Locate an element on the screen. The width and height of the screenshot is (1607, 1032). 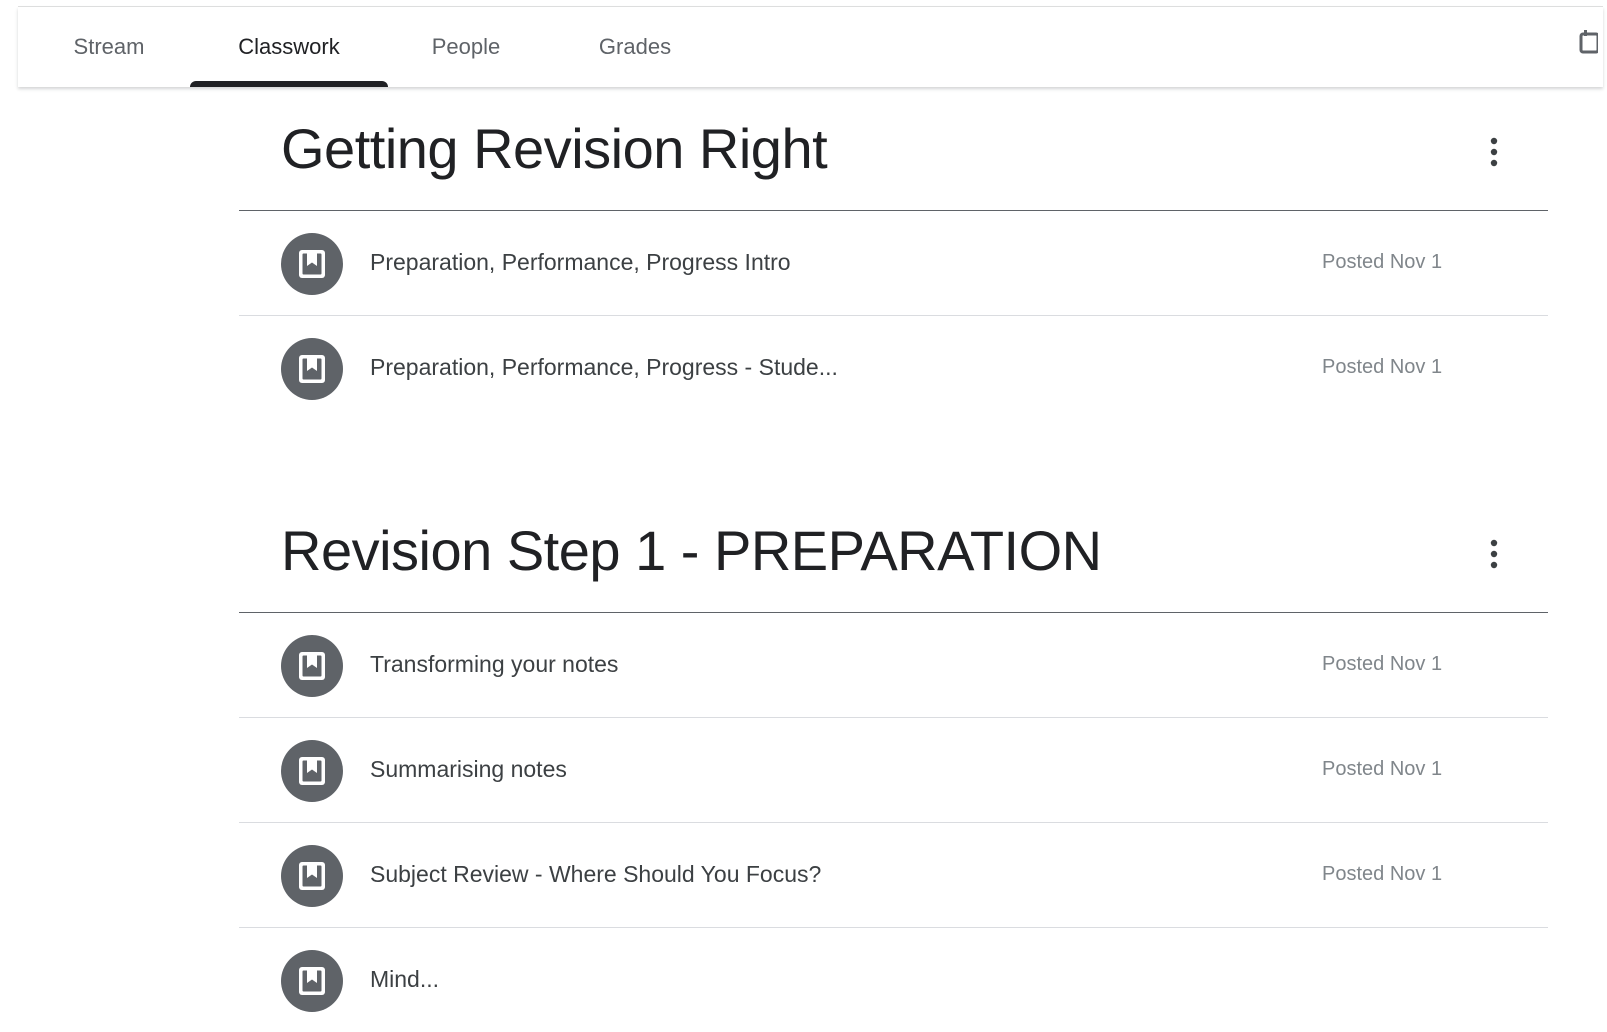
tab-stream: Stream is located at coordinates (109, 47).